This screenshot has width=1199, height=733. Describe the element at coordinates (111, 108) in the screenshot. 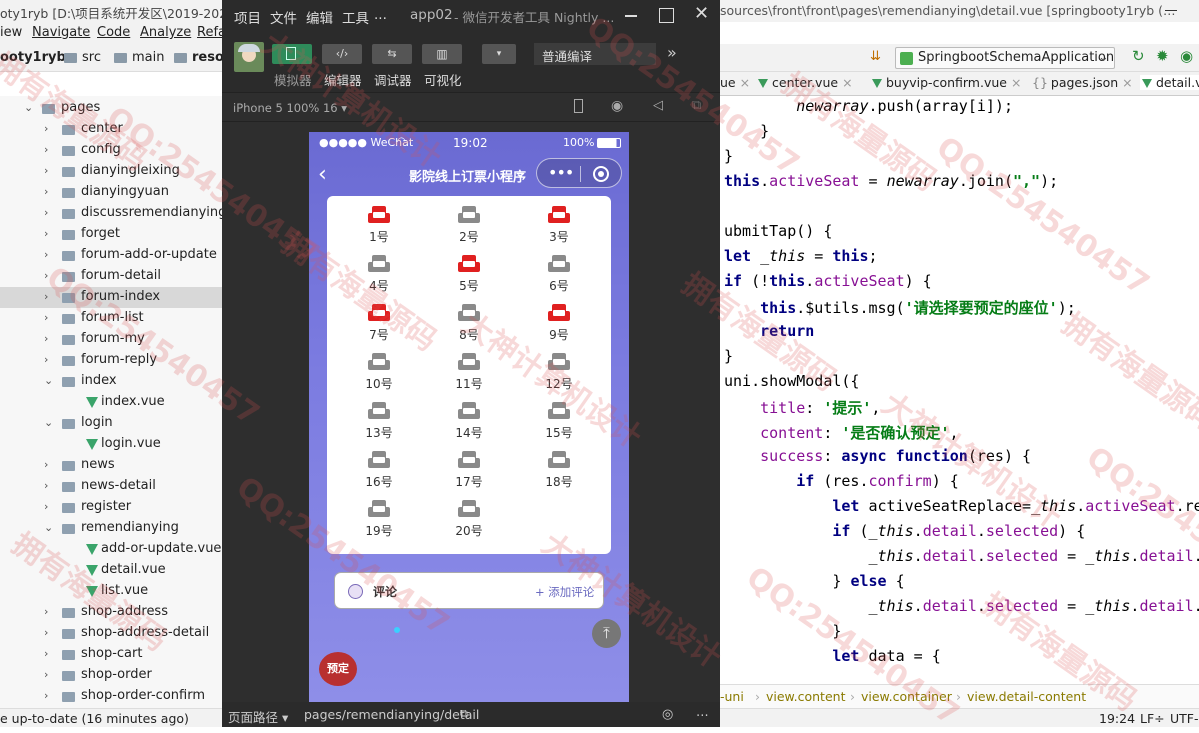

I see `tree-item-pages: ⌄ pages` at that location.